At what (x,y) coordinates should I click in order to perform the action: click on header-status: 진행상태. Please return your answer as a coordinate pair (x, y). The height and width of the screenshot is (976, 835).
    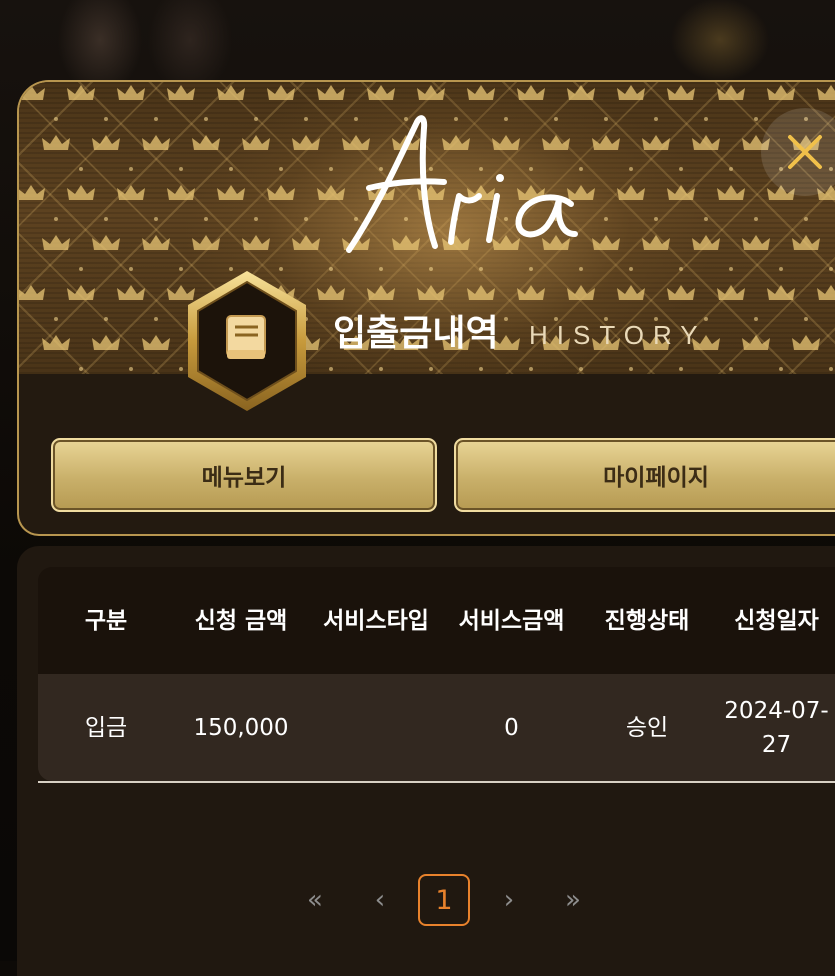
    Looking at the image, I should click on (647, 620).